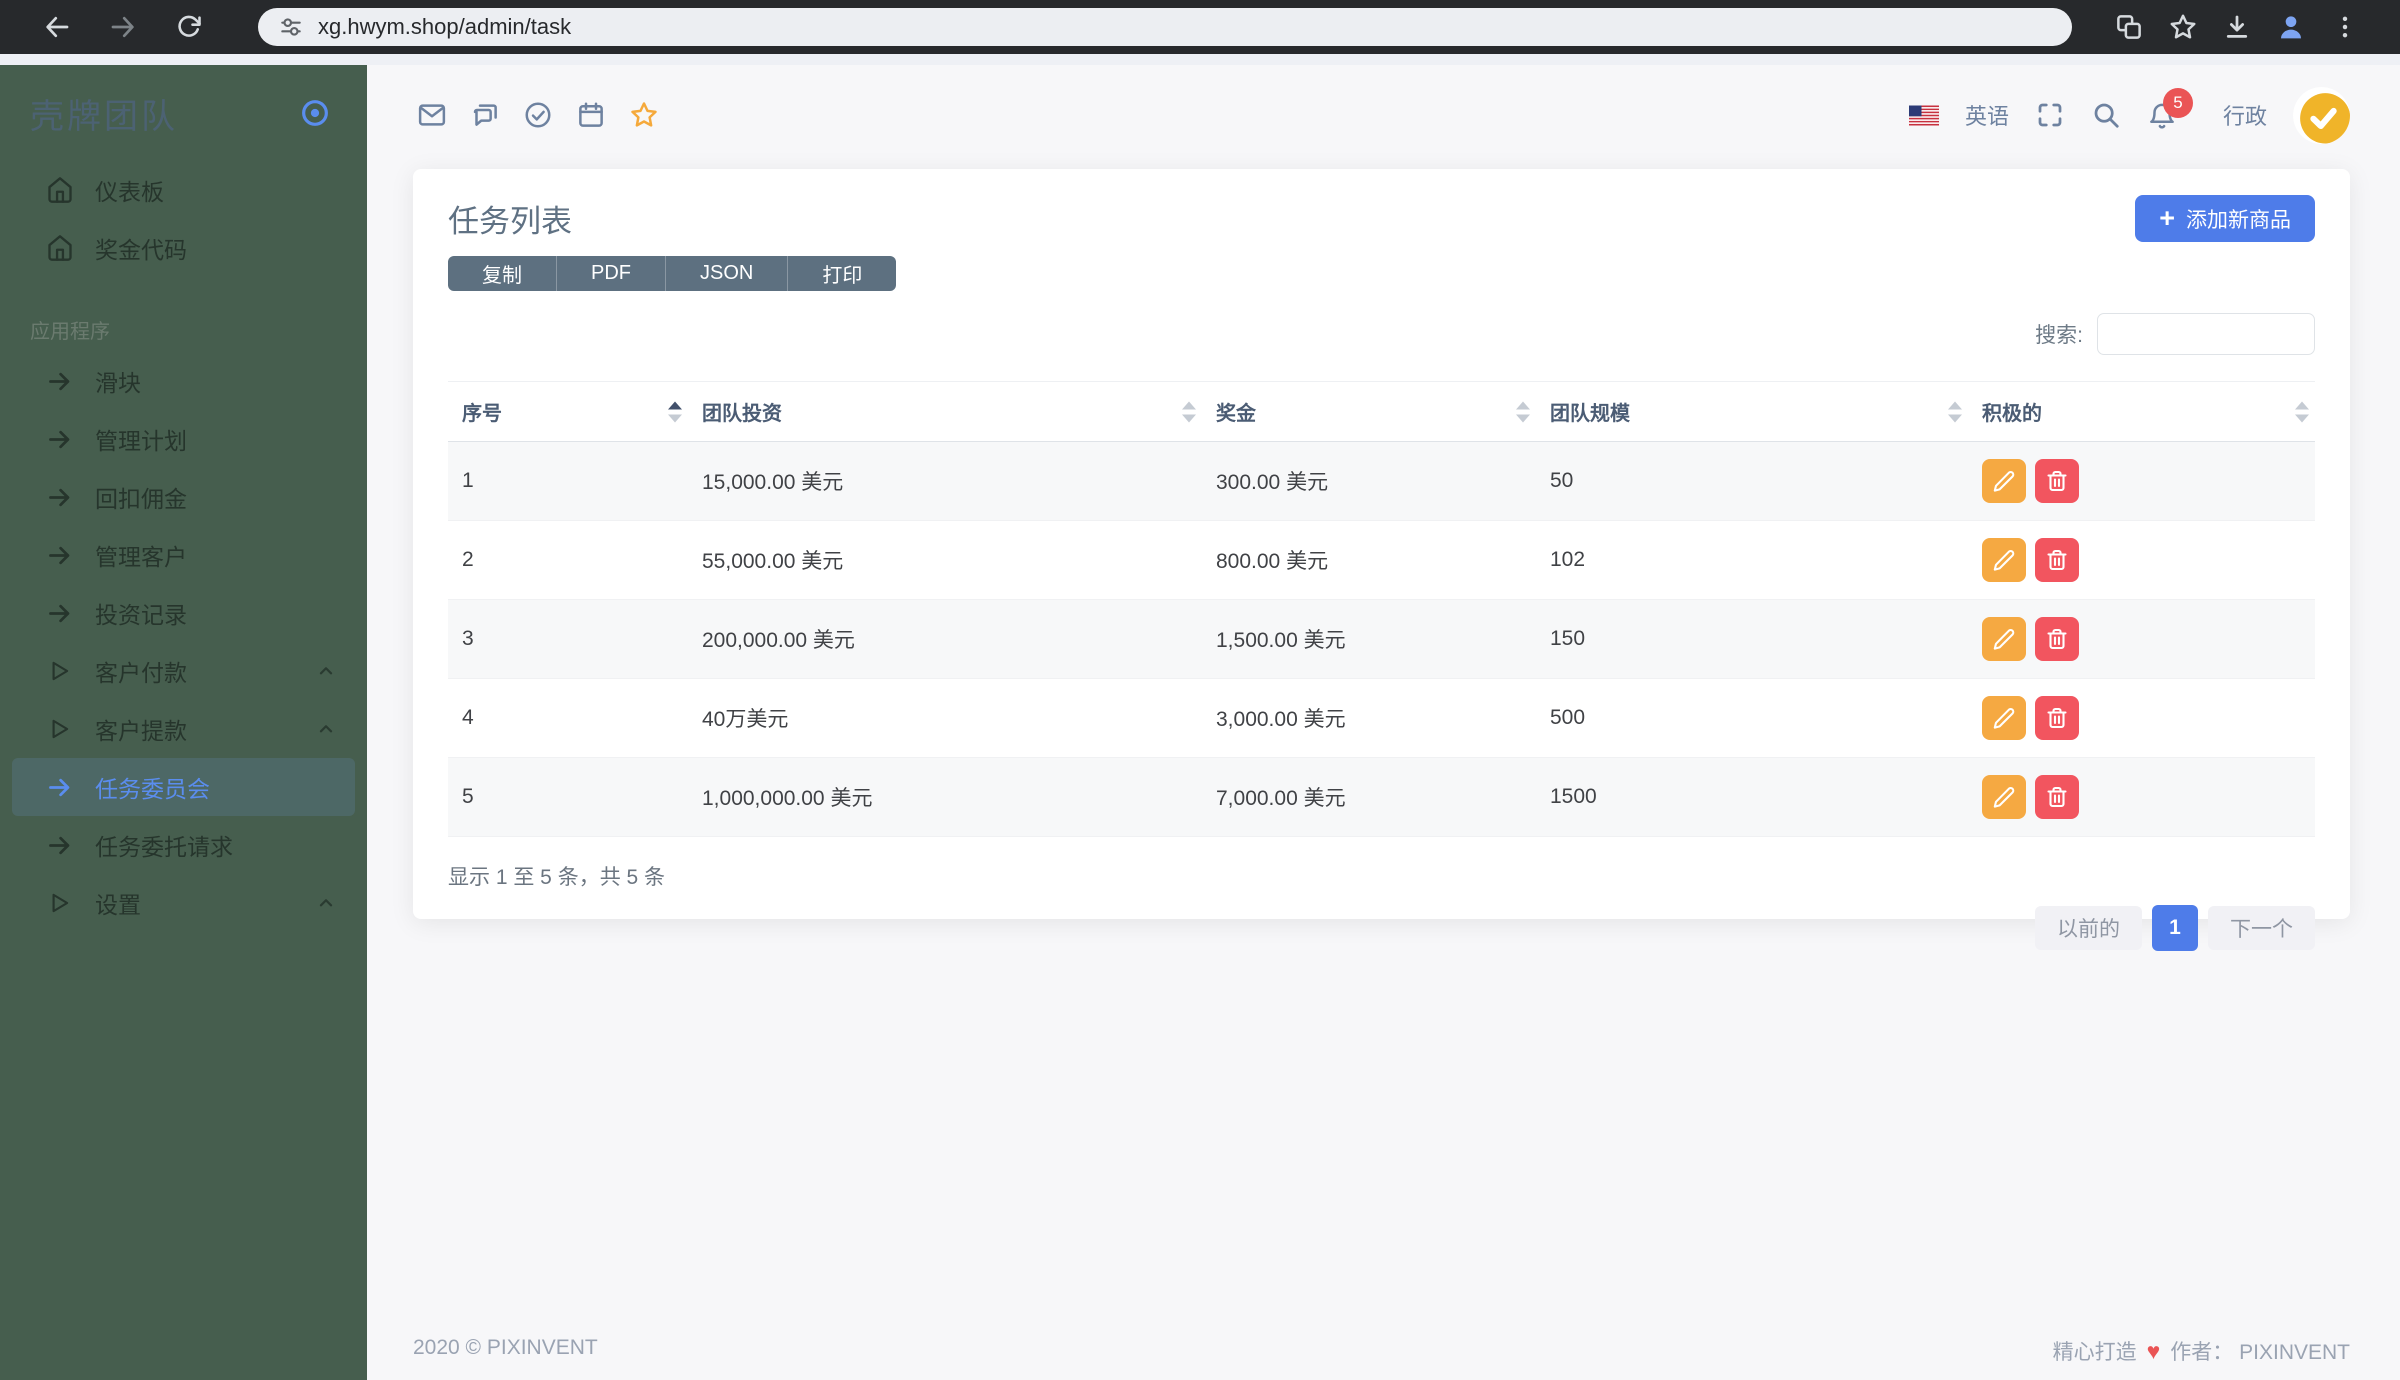 The height and width of the screenshot is (1380, 2400). What do you see at coordinates (2141, 411) in the screenshot?
I see `column-header: 积极的` at bounding box center [2141, 411].